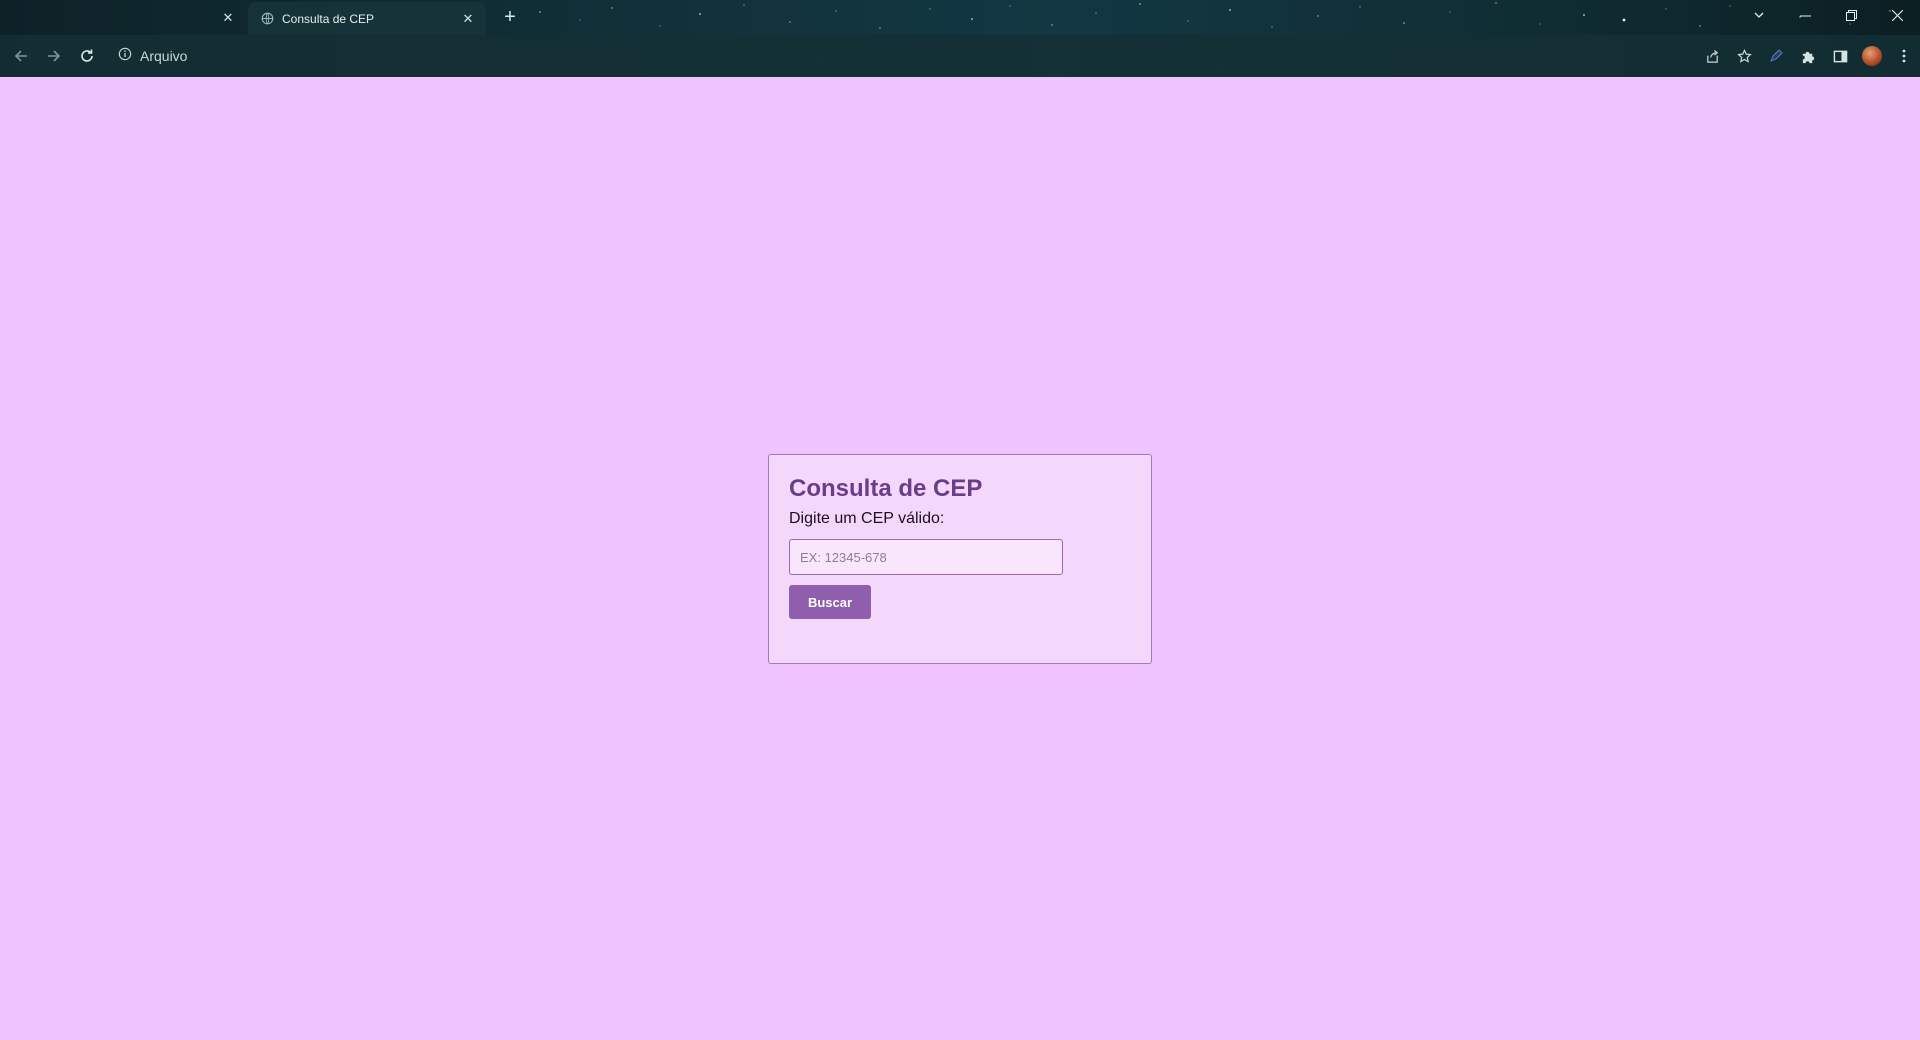 The height and width of the screenshot is (1040, 1920). Describe the element at coordinates (125, 56) in the screenshot. I see `info-icon` at that location.